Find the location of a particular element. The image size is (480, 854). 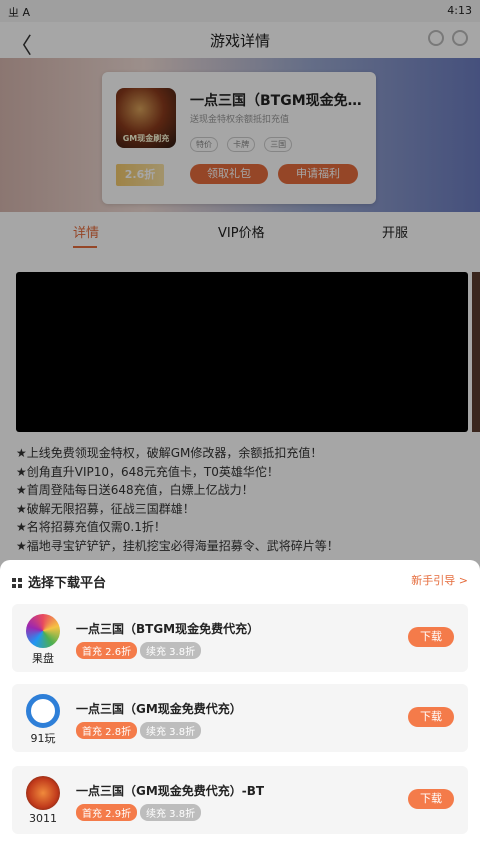

guopan-logo-icon is located at coordinates (43, 631).